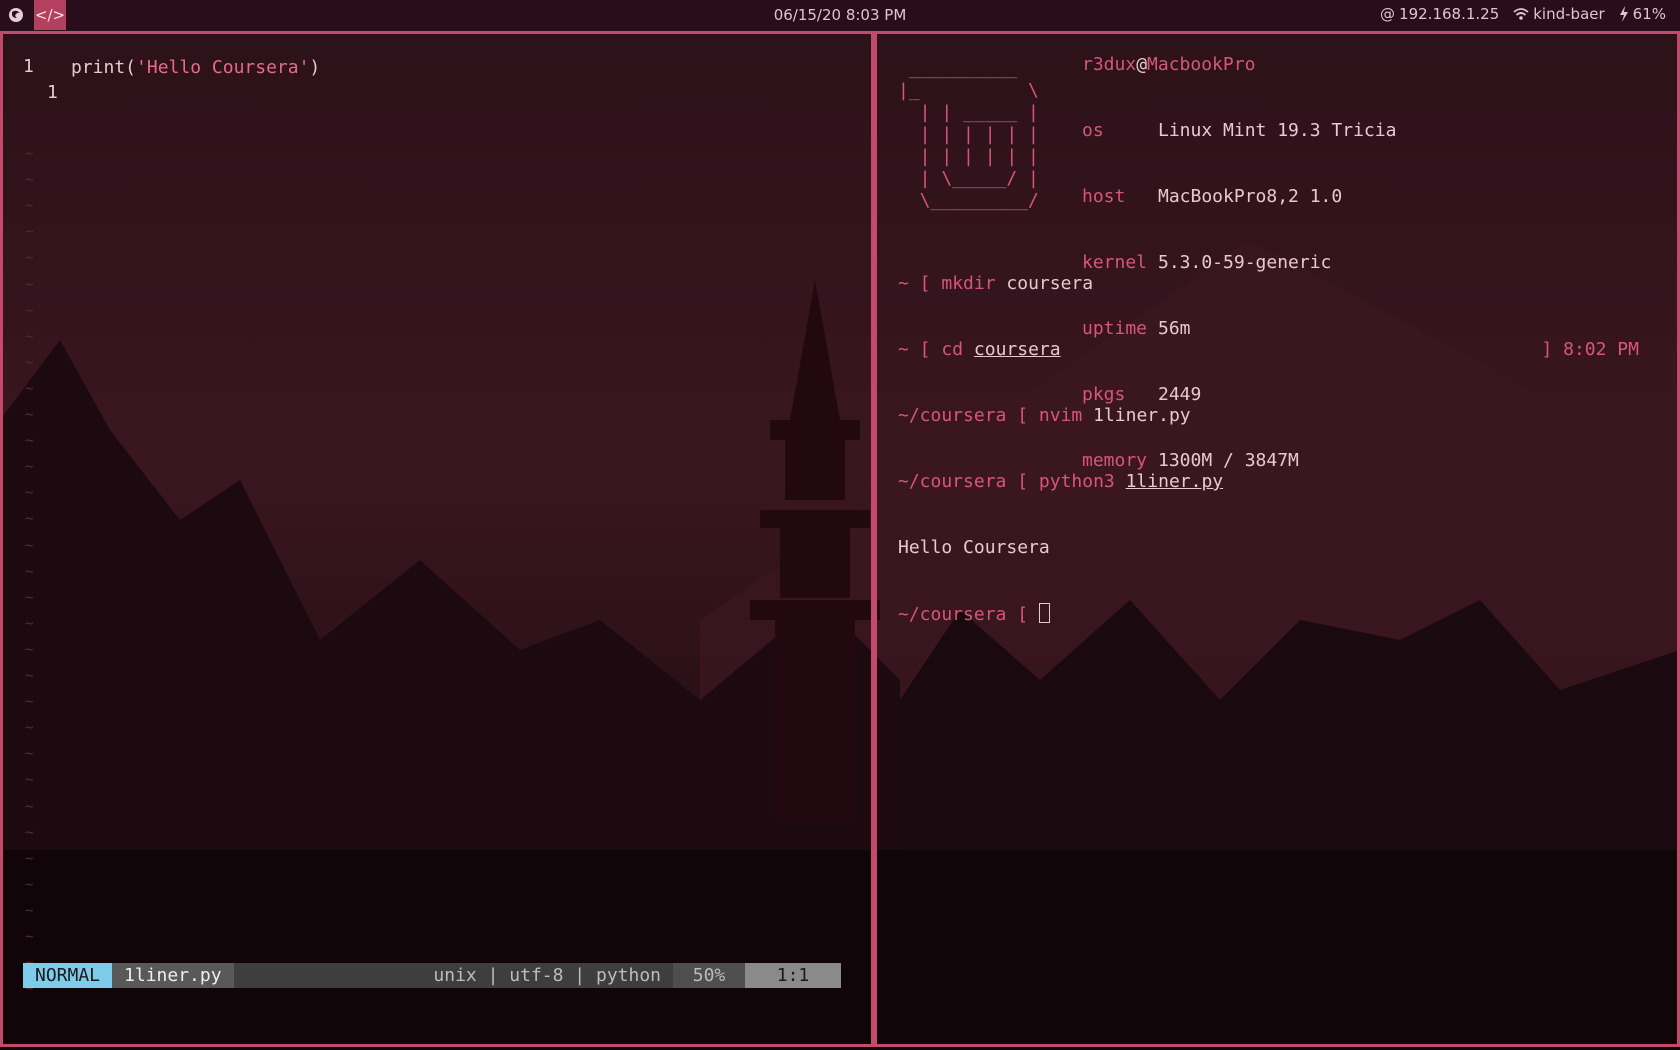 The height and width of the screenshot is (1050, 1680). Describe the element at coordinates (1142, 64) in the screenshot. I see `at-sign: @` at that location.